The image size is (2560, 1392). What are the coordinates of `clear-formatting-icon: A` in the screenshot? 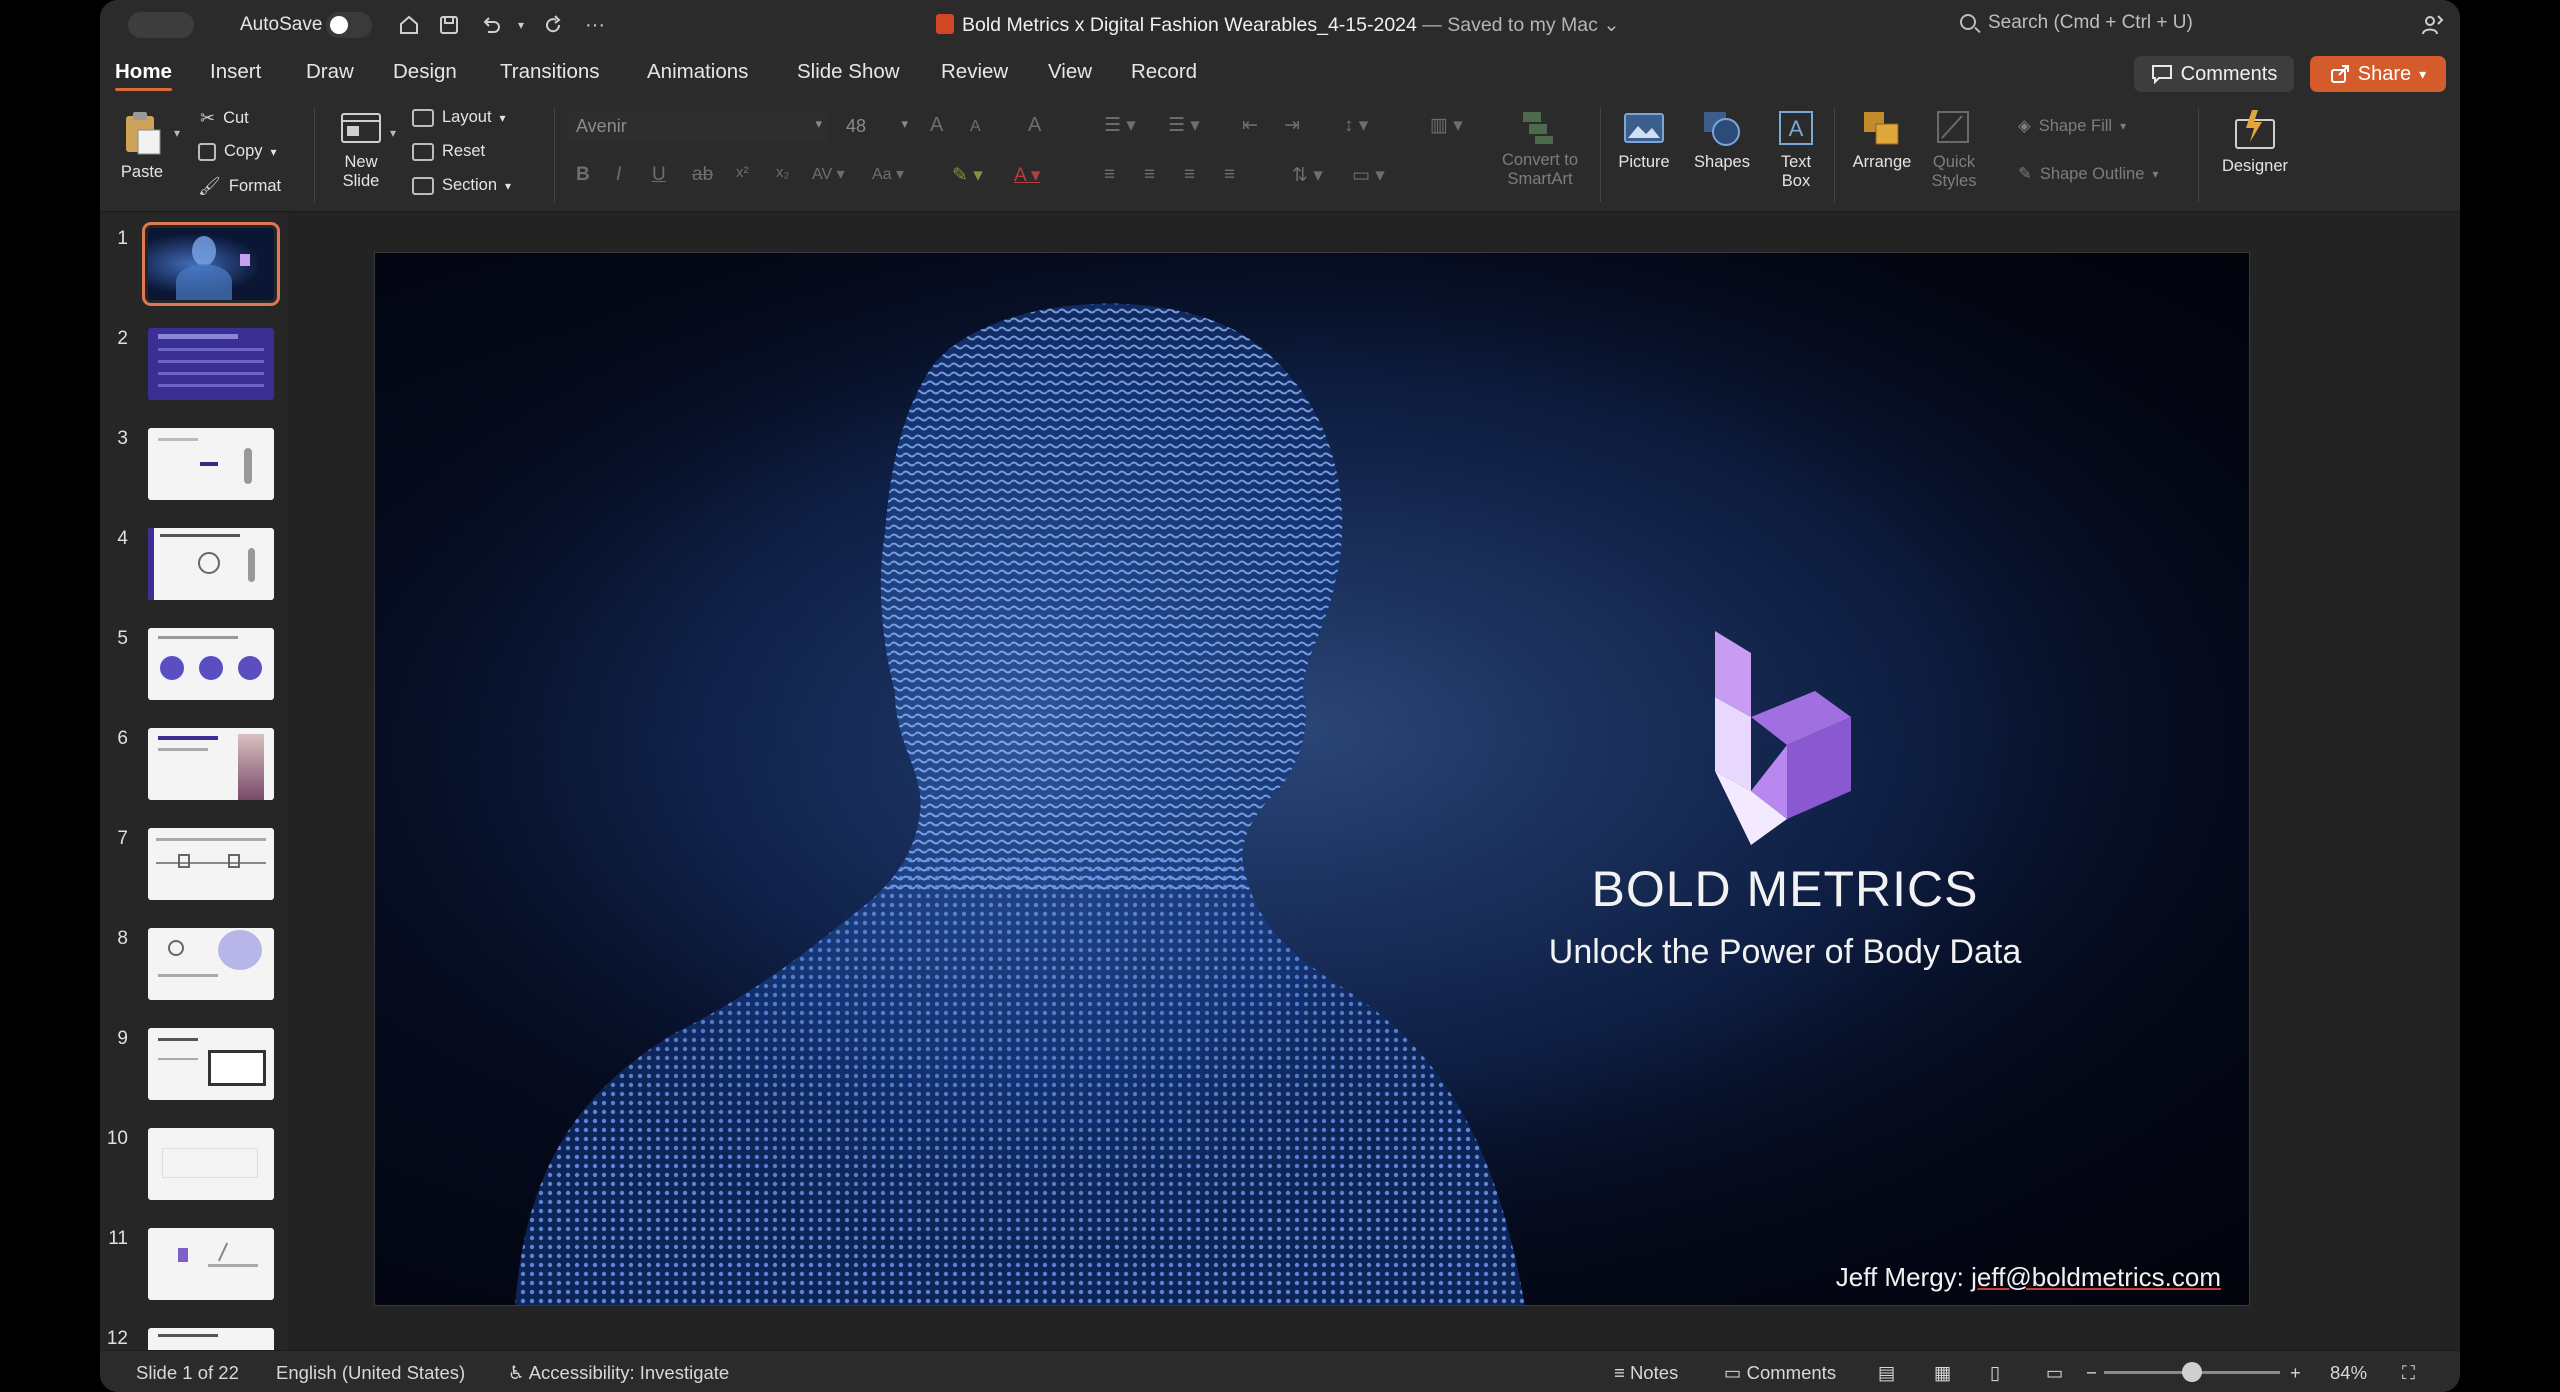 It's located at (1034, 125).